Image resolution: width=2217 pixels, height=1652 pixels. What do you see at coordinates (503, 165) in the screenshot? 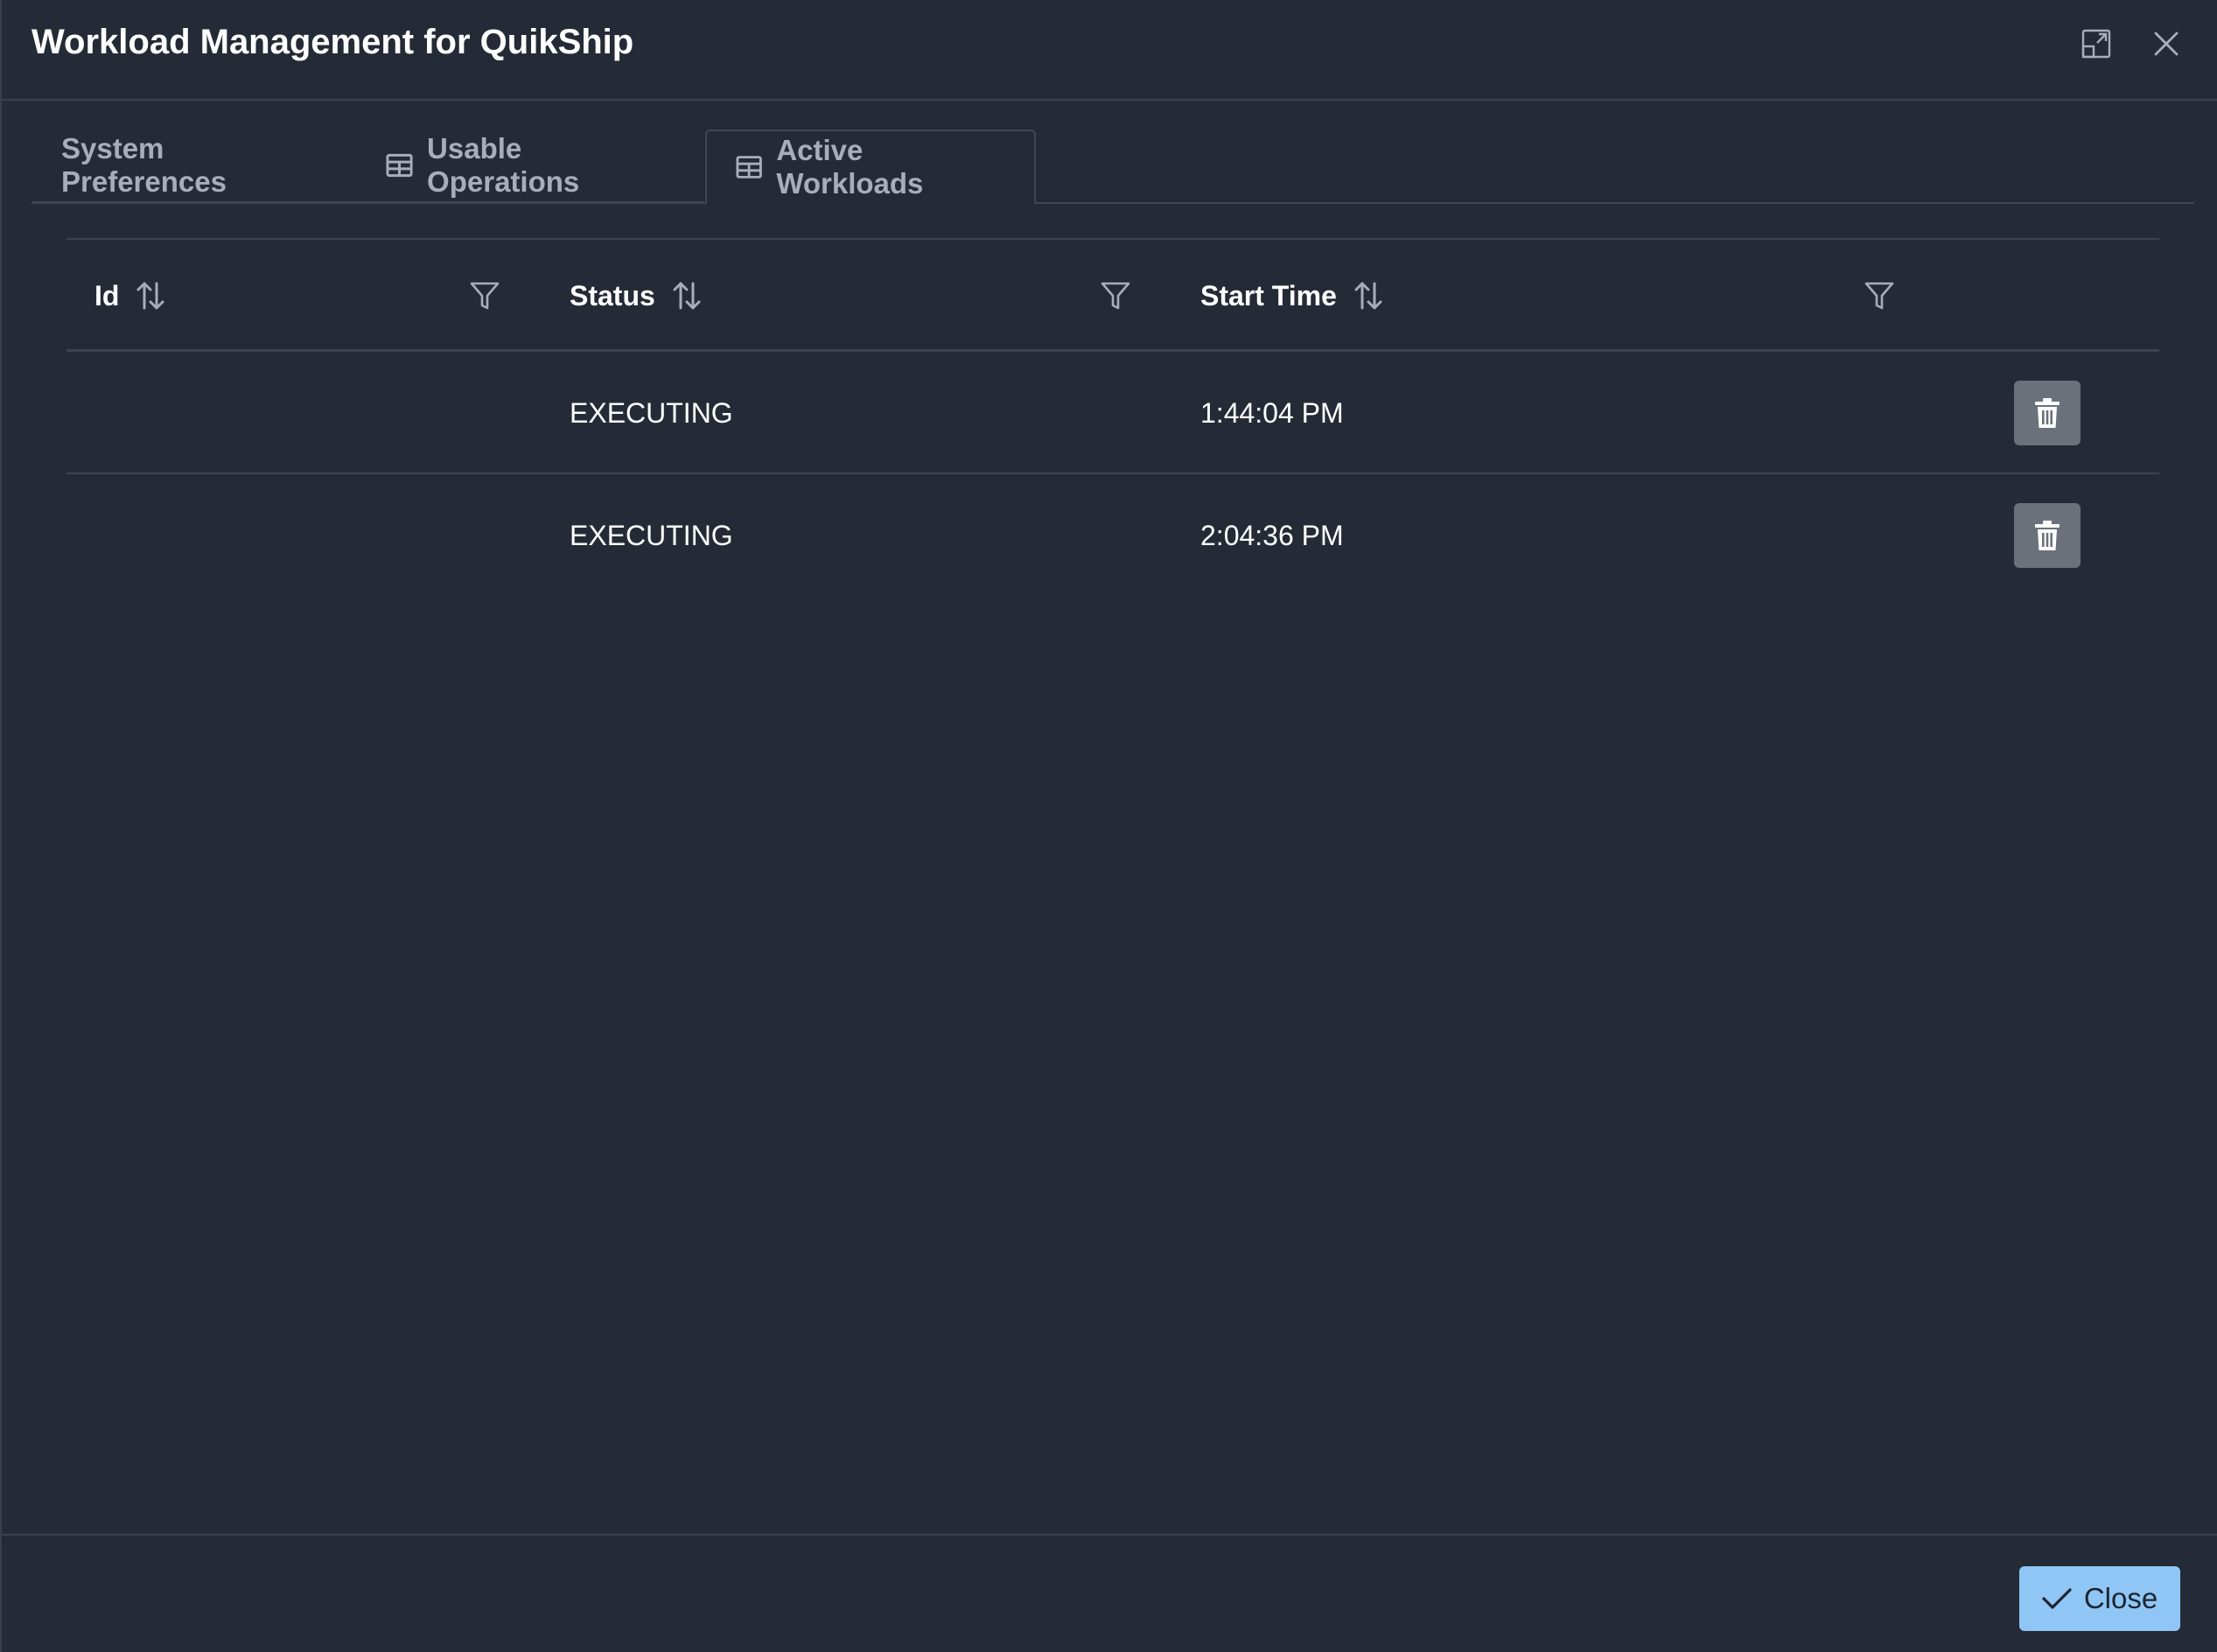
I see `tab-label: Usable Operations` at bounding box center [503, 165].